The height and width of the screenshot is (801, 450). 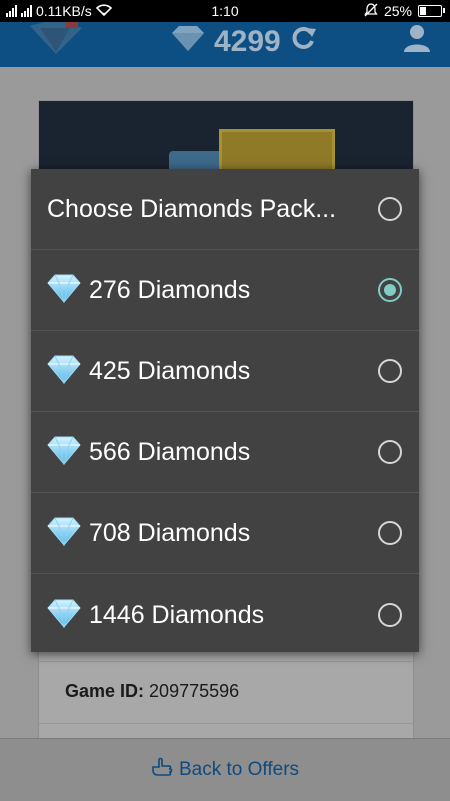 I want to click on hand-pointer-icon, so click(x=162, y=770).